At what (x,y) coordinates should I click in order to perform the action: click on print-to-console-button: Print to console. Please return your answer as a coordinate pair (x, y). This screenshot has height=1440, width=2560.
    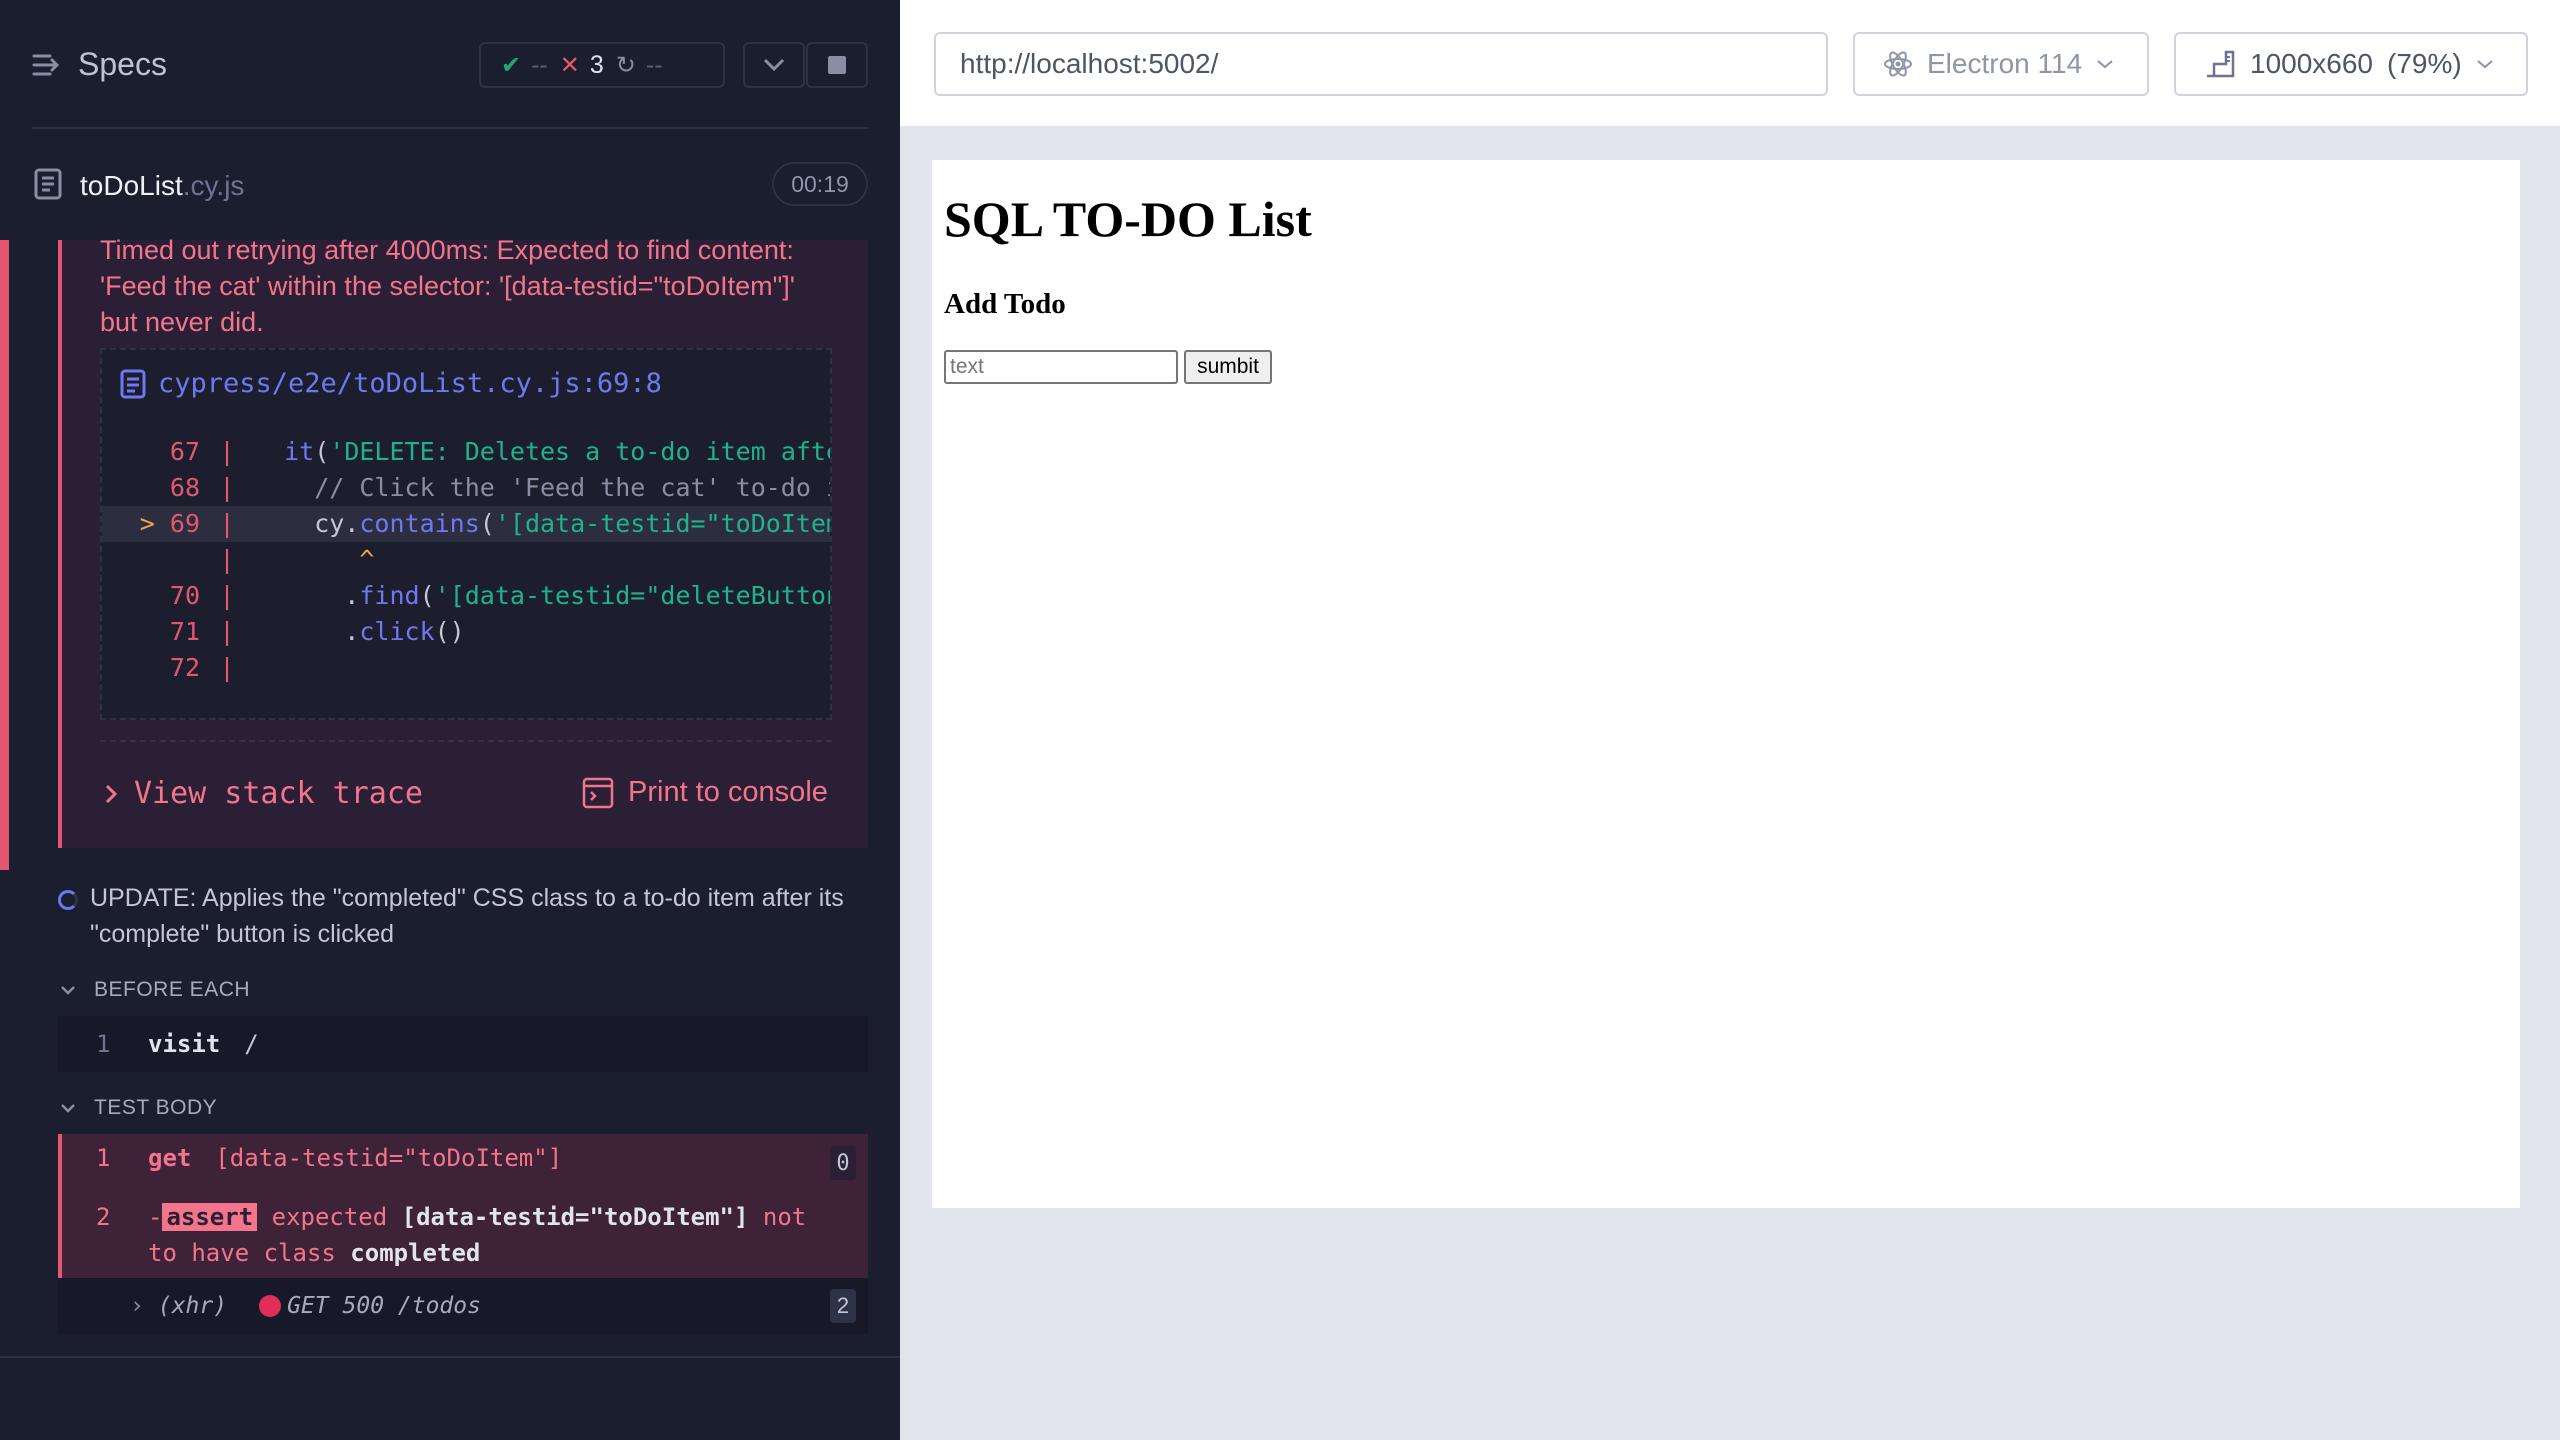
    Looking at the image, I should click on (705, 792).